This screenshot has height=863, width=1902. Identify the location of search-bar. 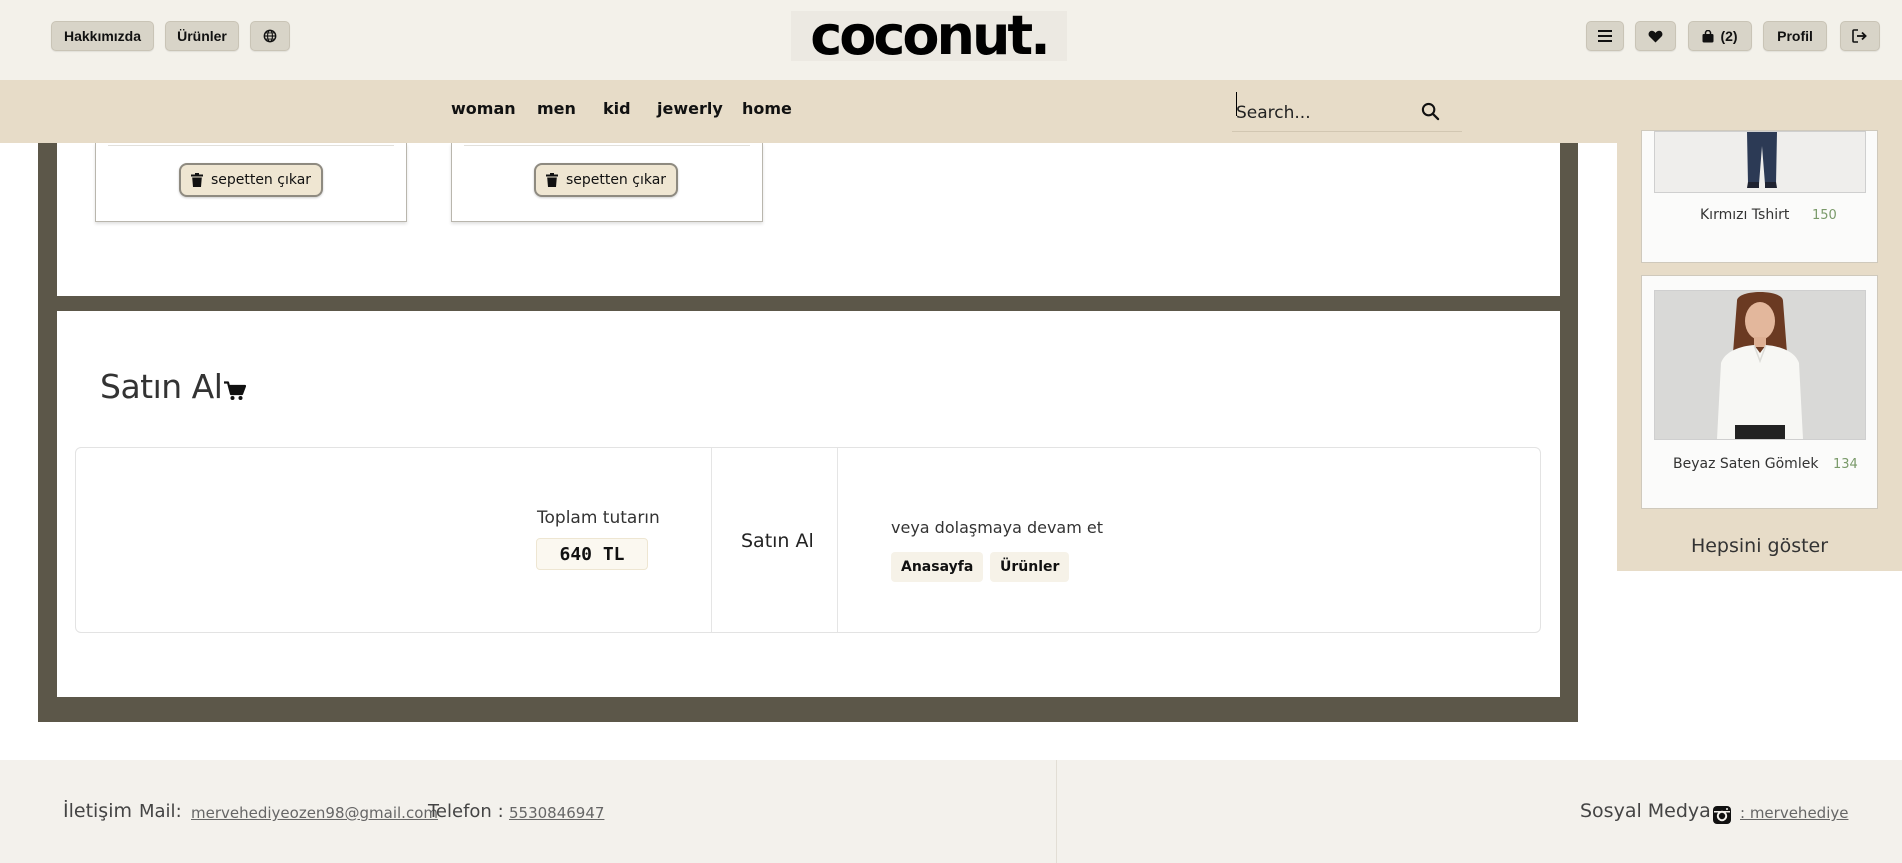
(1347, 112).